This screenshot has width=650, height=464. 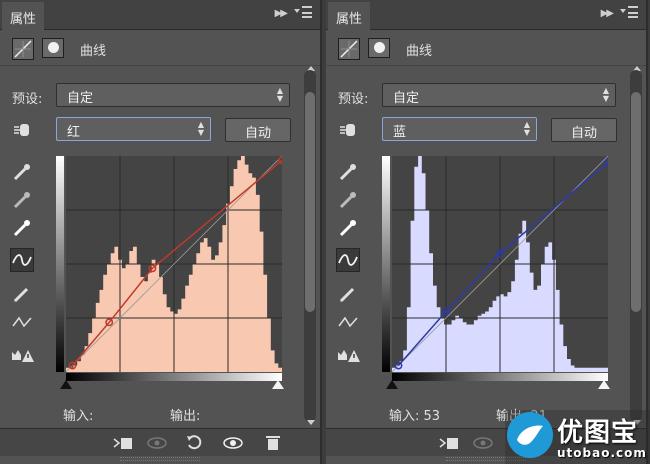 I want to click on channel-select: 红 ▲ ▼, so click(x=133, y=129).